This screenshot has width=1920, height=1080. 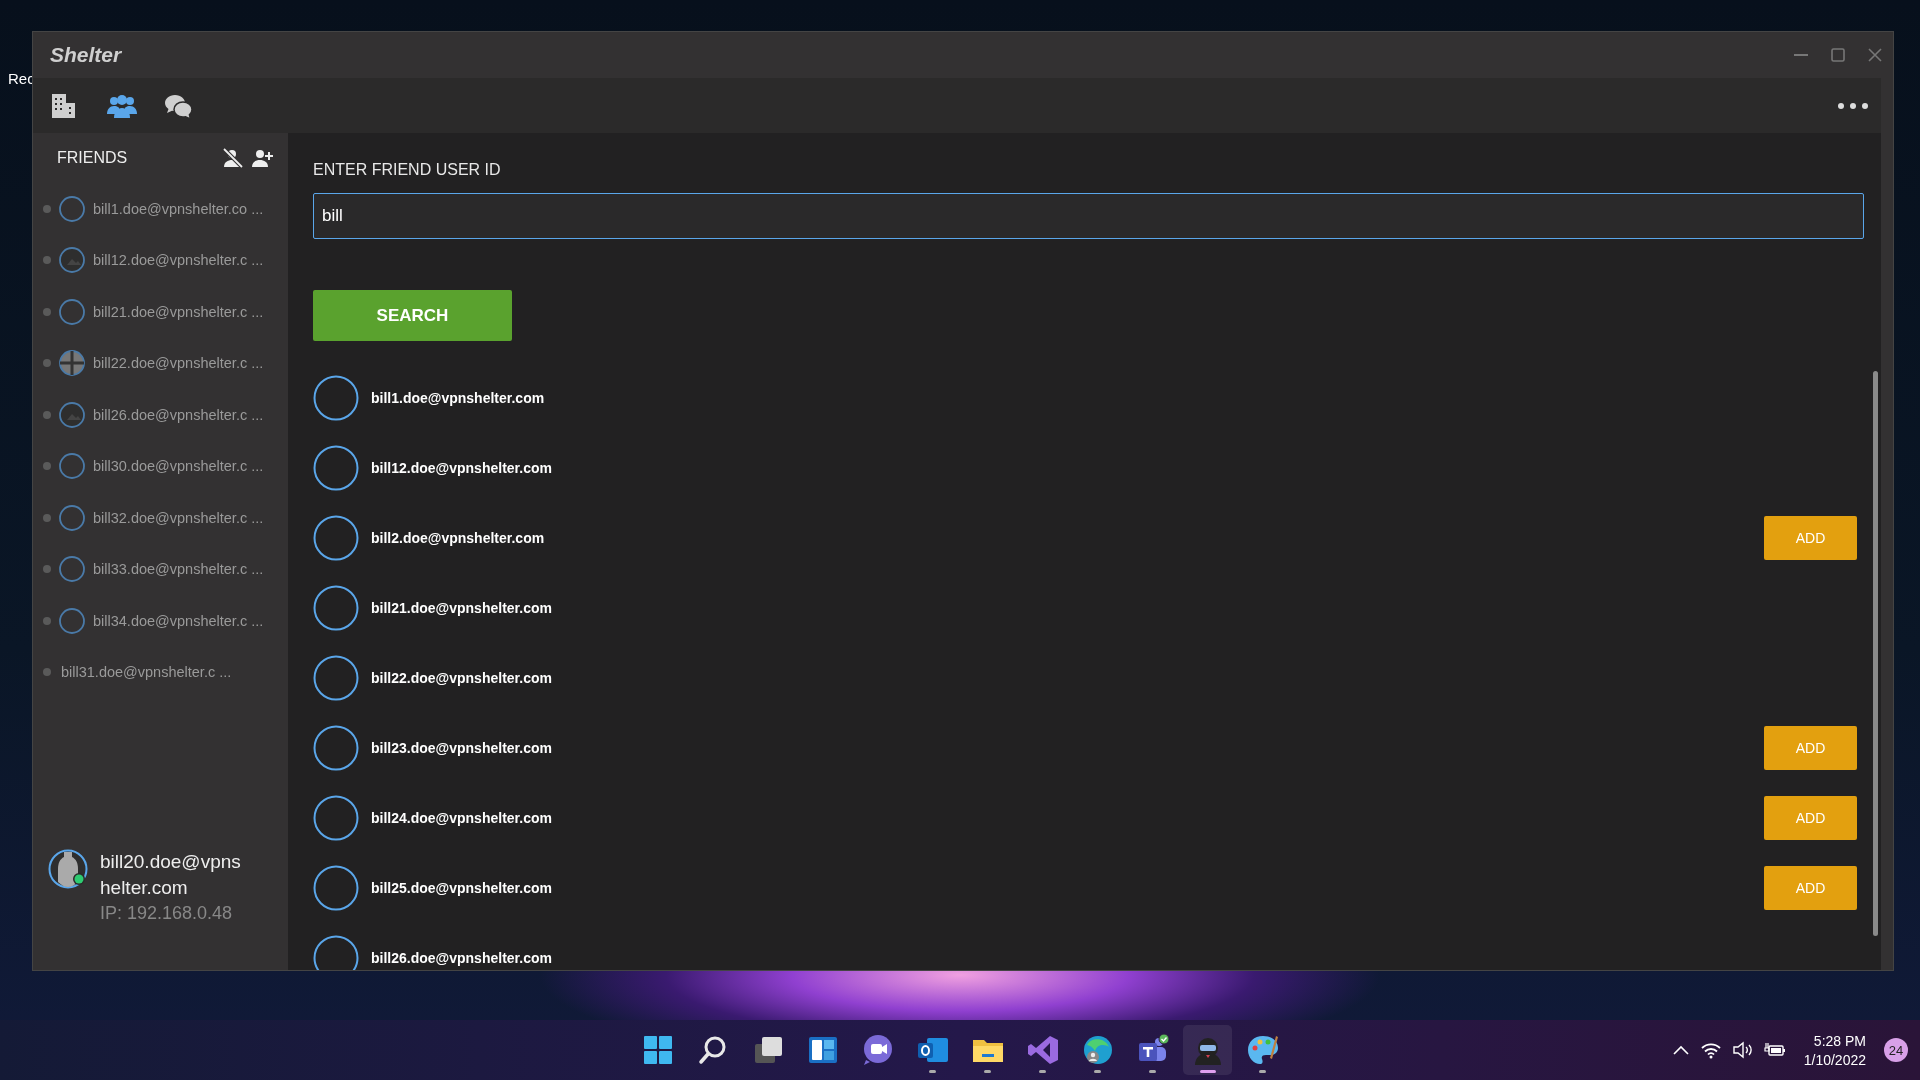 I want to click on volume-icon, so click(x=1742, y=1050).